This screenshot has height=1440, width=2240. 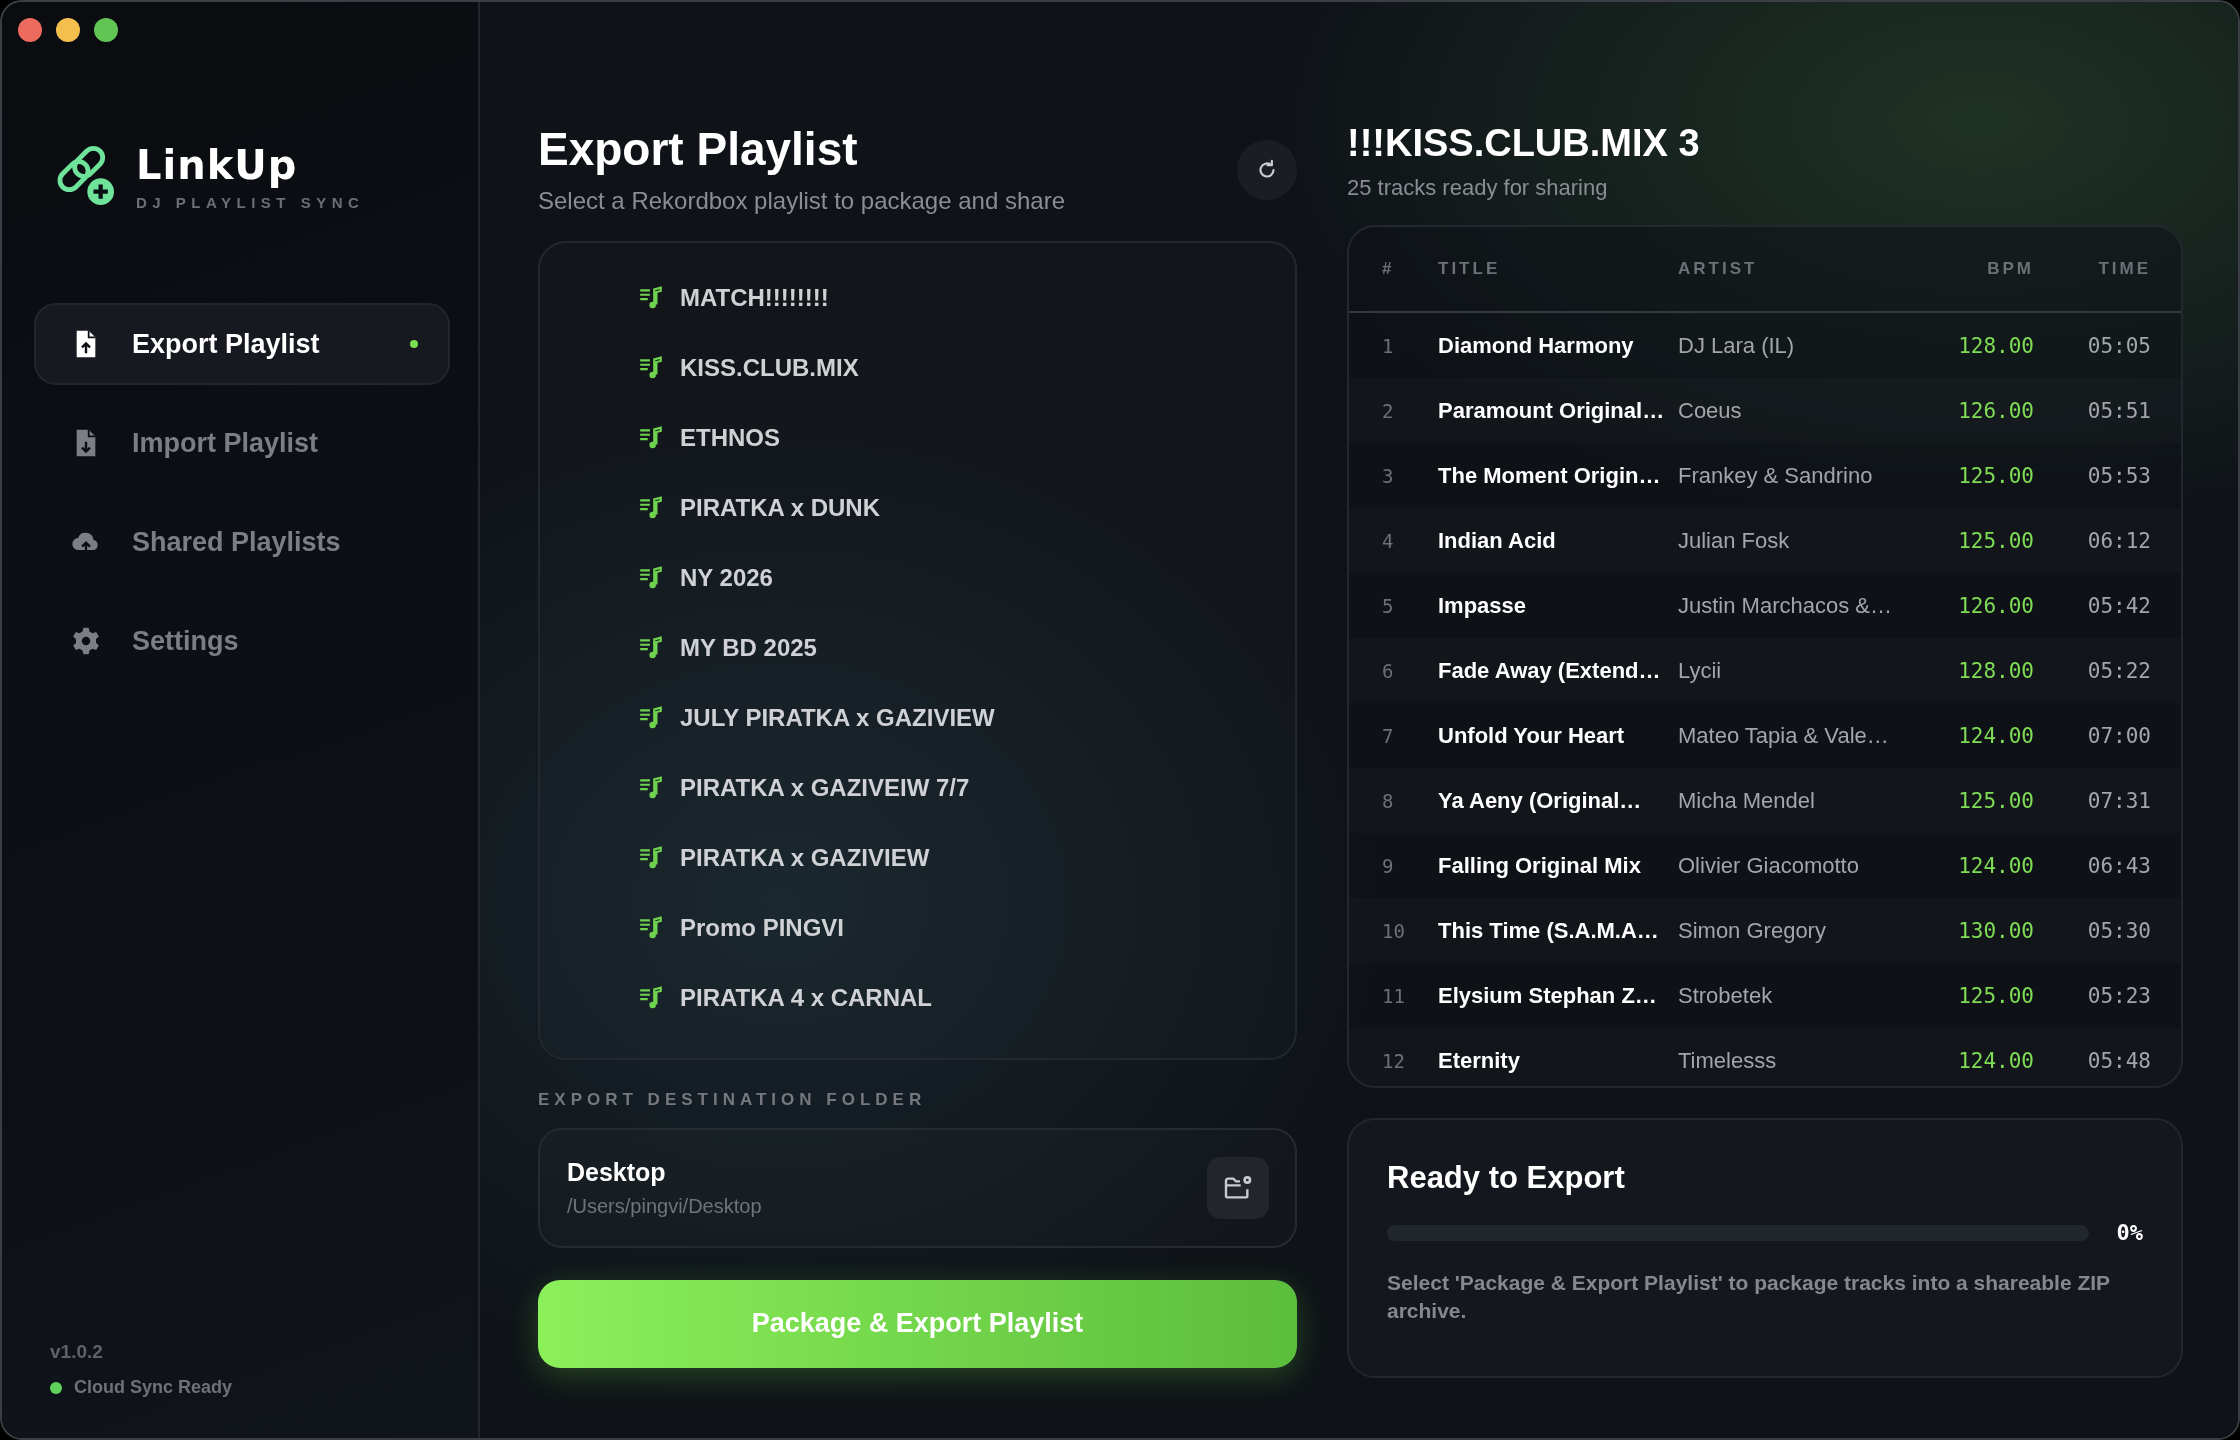 I want to click on table-cell-text: 9, so click(x=1388, y=865).